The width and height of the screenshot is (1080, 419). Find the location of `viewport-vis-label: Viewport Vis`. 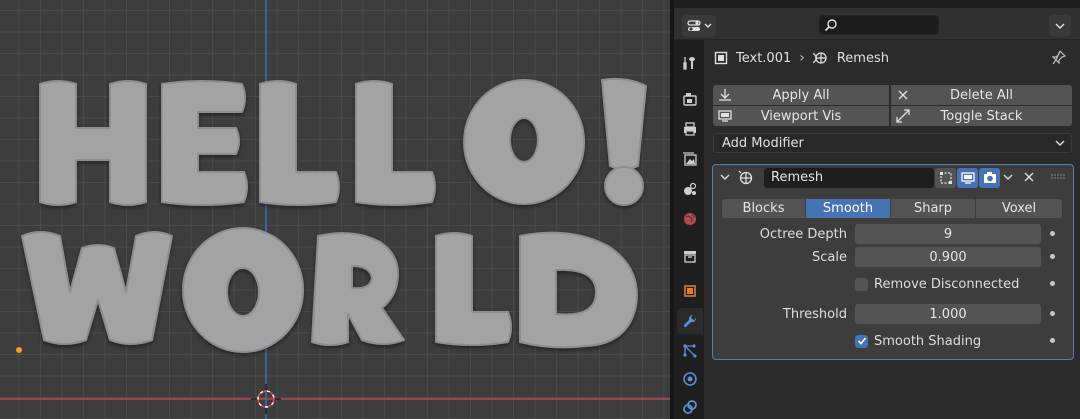

viewport-vis-label: Viewport Vis is located at coordinates (801, 116).